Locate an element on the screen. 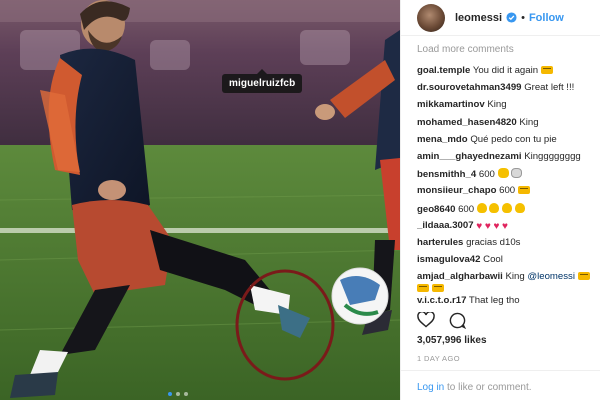 The image size is (600, 400). carousel-indicator is located at coordinates (178, 394).